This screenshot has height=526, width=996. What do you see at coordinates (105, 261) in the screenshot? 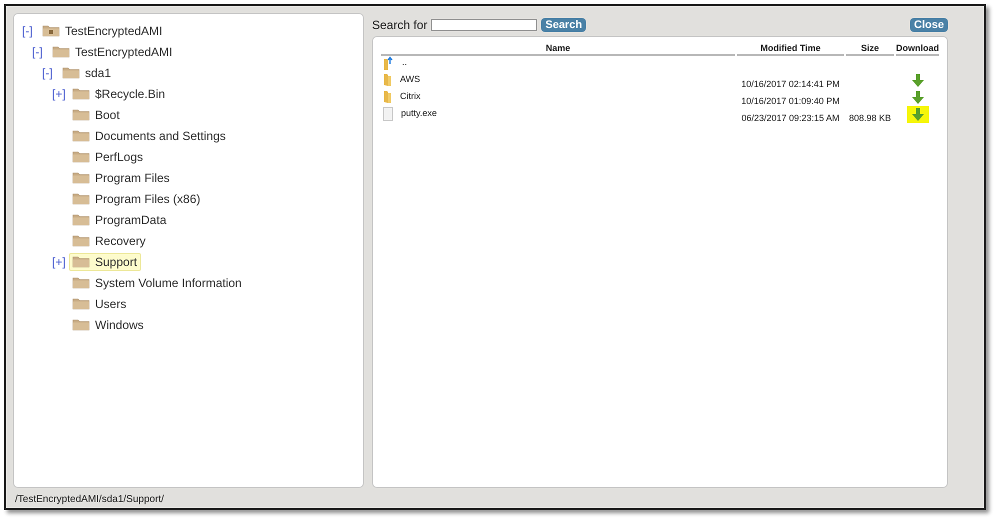
I see `tree-item: Support` at bounding box center [105, 261].